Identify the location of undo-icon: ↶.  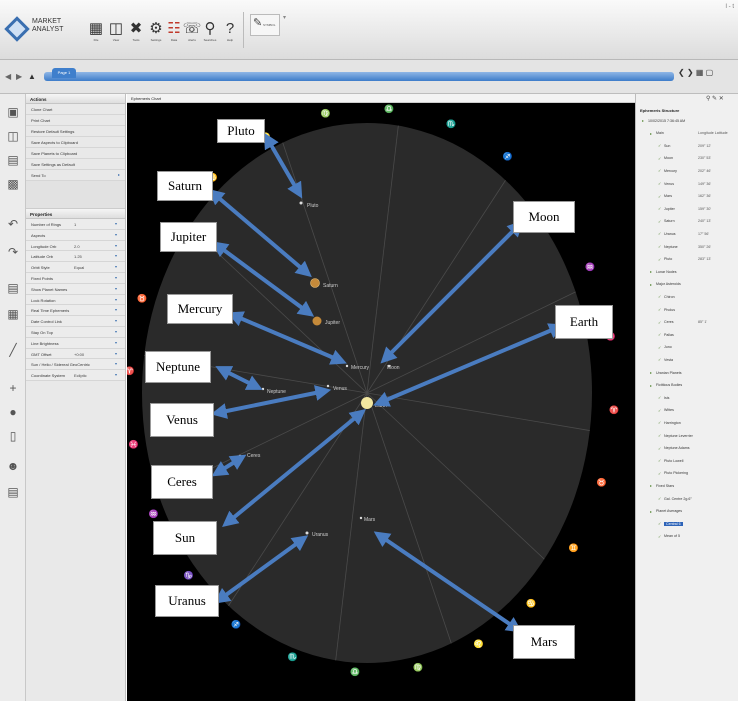
(13, 224).